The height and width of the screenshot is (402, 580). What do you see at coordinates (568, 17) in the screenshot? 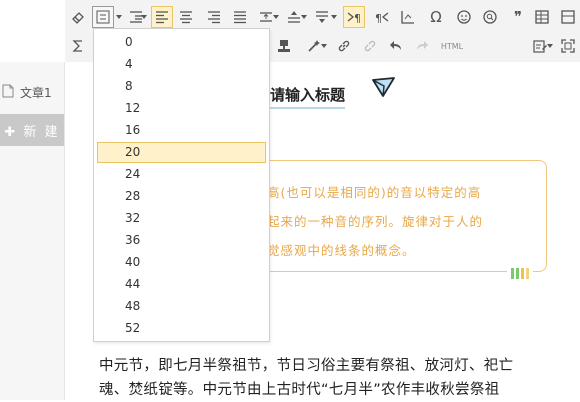
I see `table-settings-icon` at bounding box center [568, 17].